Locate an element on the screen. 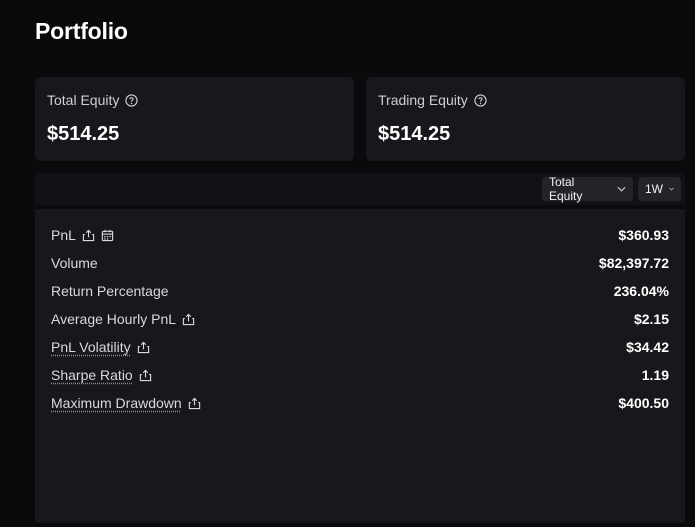 This screenshot has height=527, width=695. trading-equity-card: Trading Equity $514.25 is located at coordinates (525, 119).